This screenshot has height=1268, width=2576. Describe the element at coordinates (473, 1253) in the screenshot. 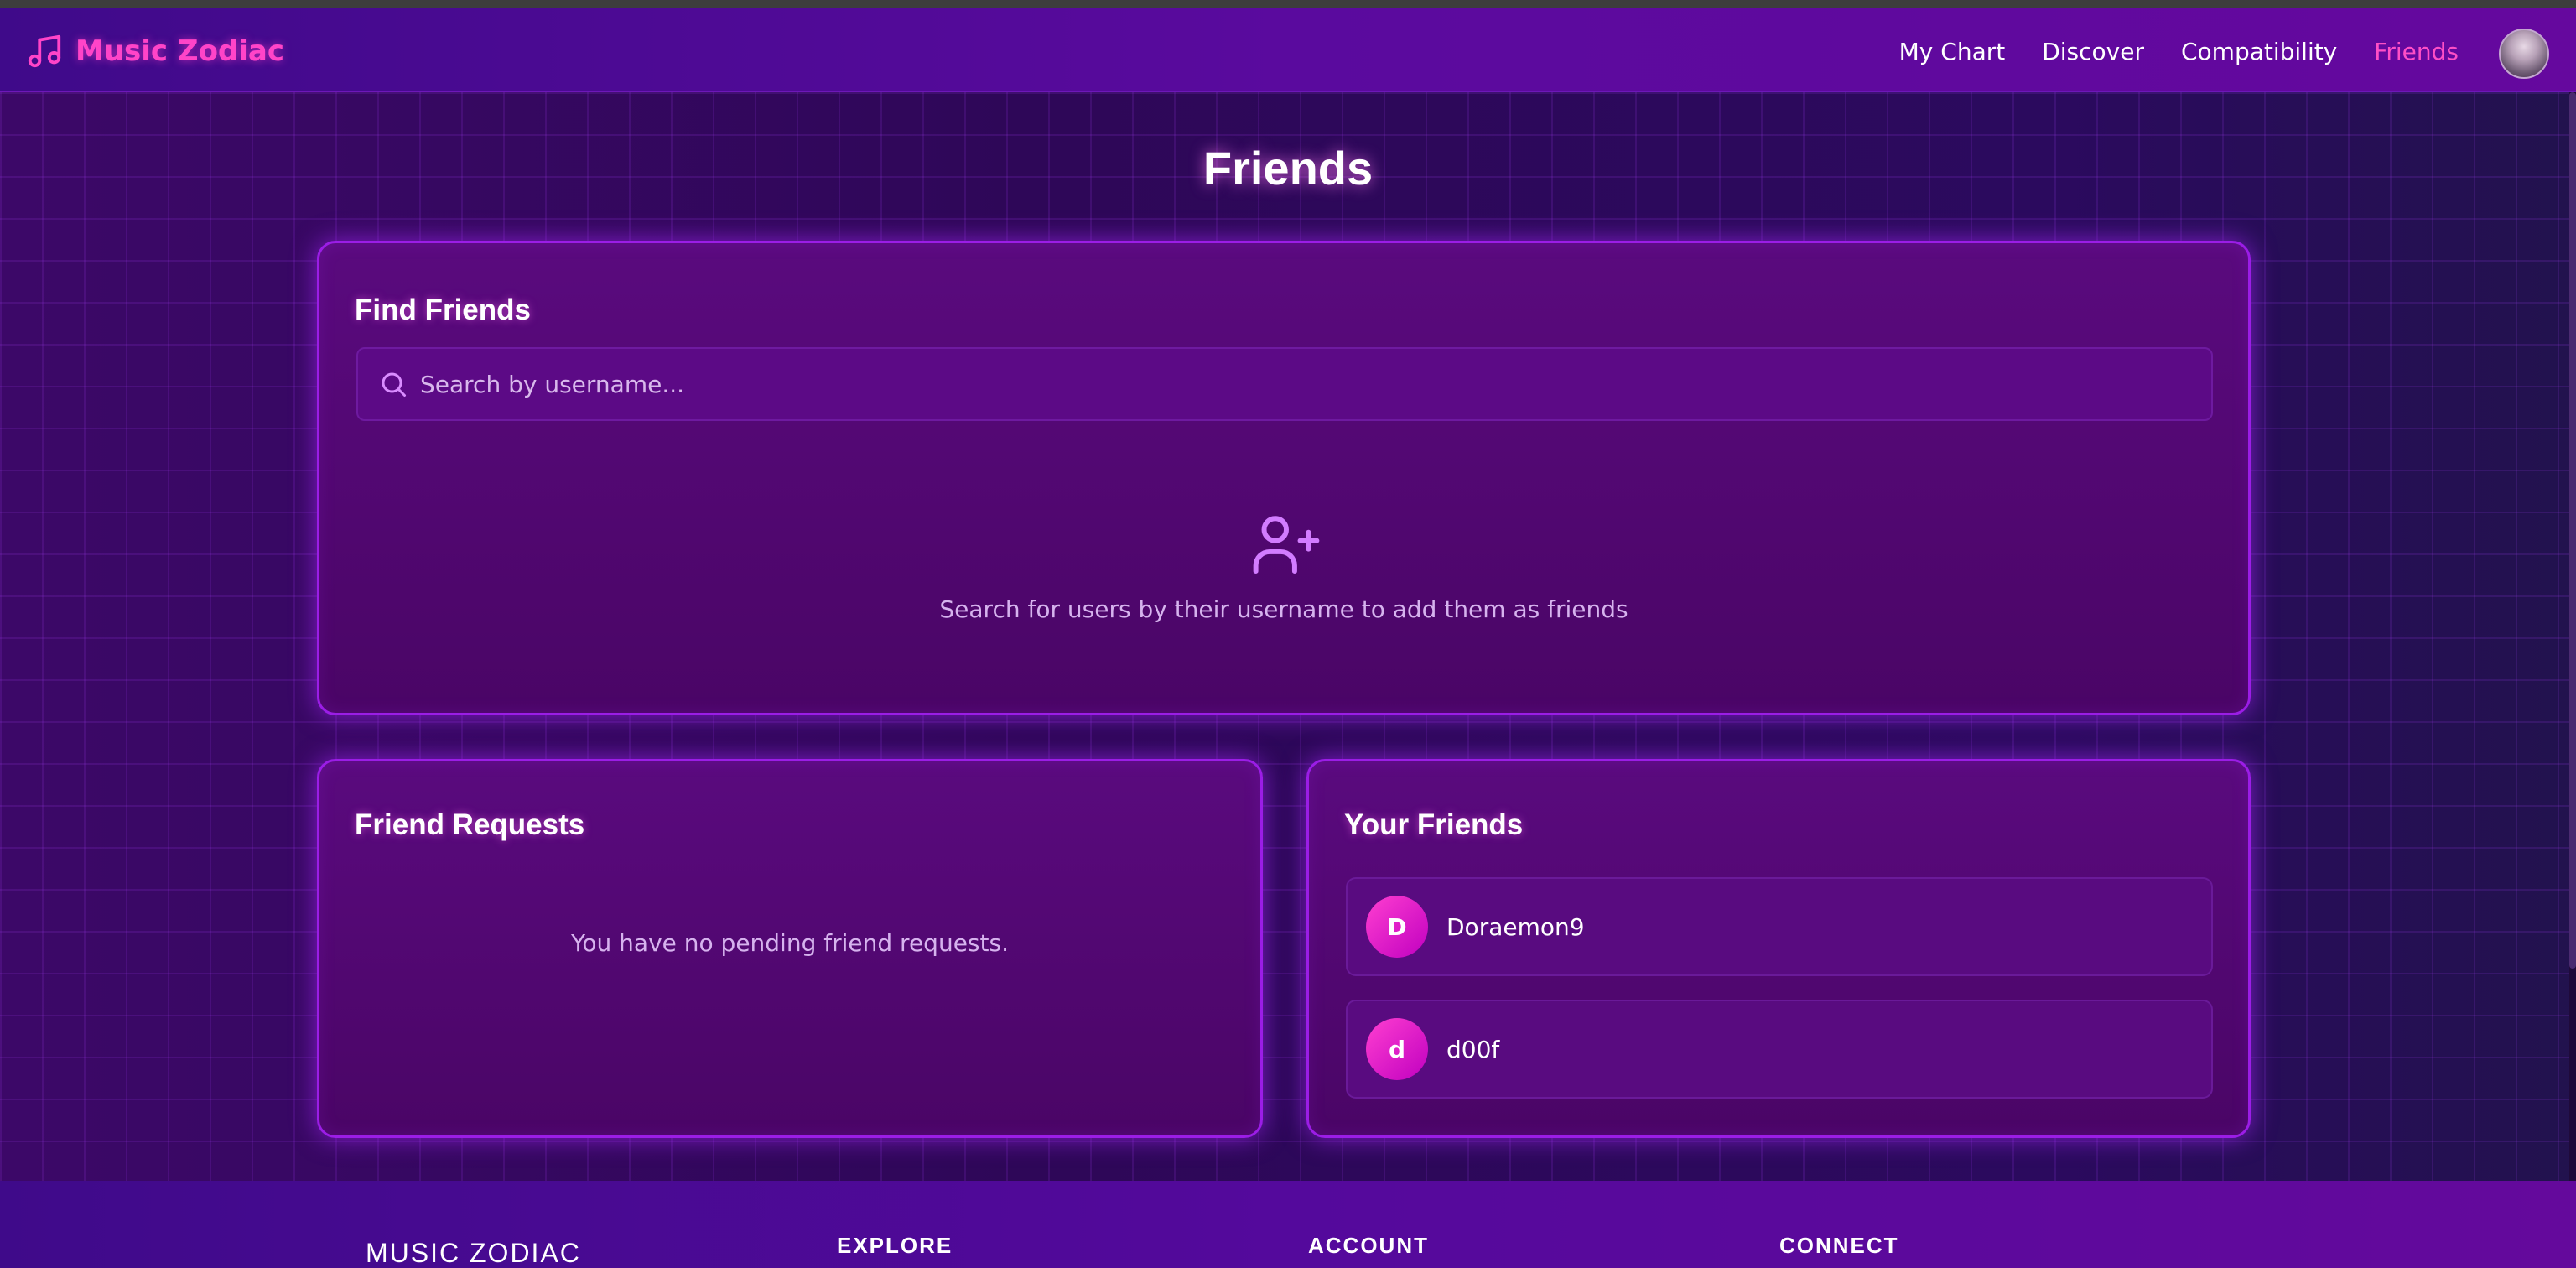

I see `footer-brand: MUSIC ZODIAC` at that location.